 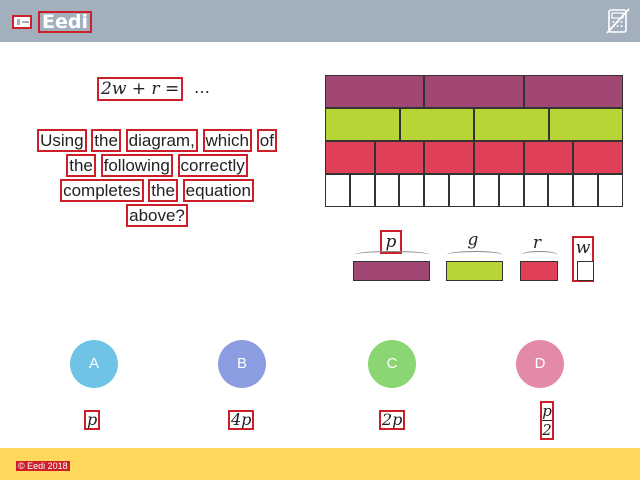 What do you see at coordinates (583, 248) in the screenshot?
I see `key-label-w: w` at bounding box center [583, 248].